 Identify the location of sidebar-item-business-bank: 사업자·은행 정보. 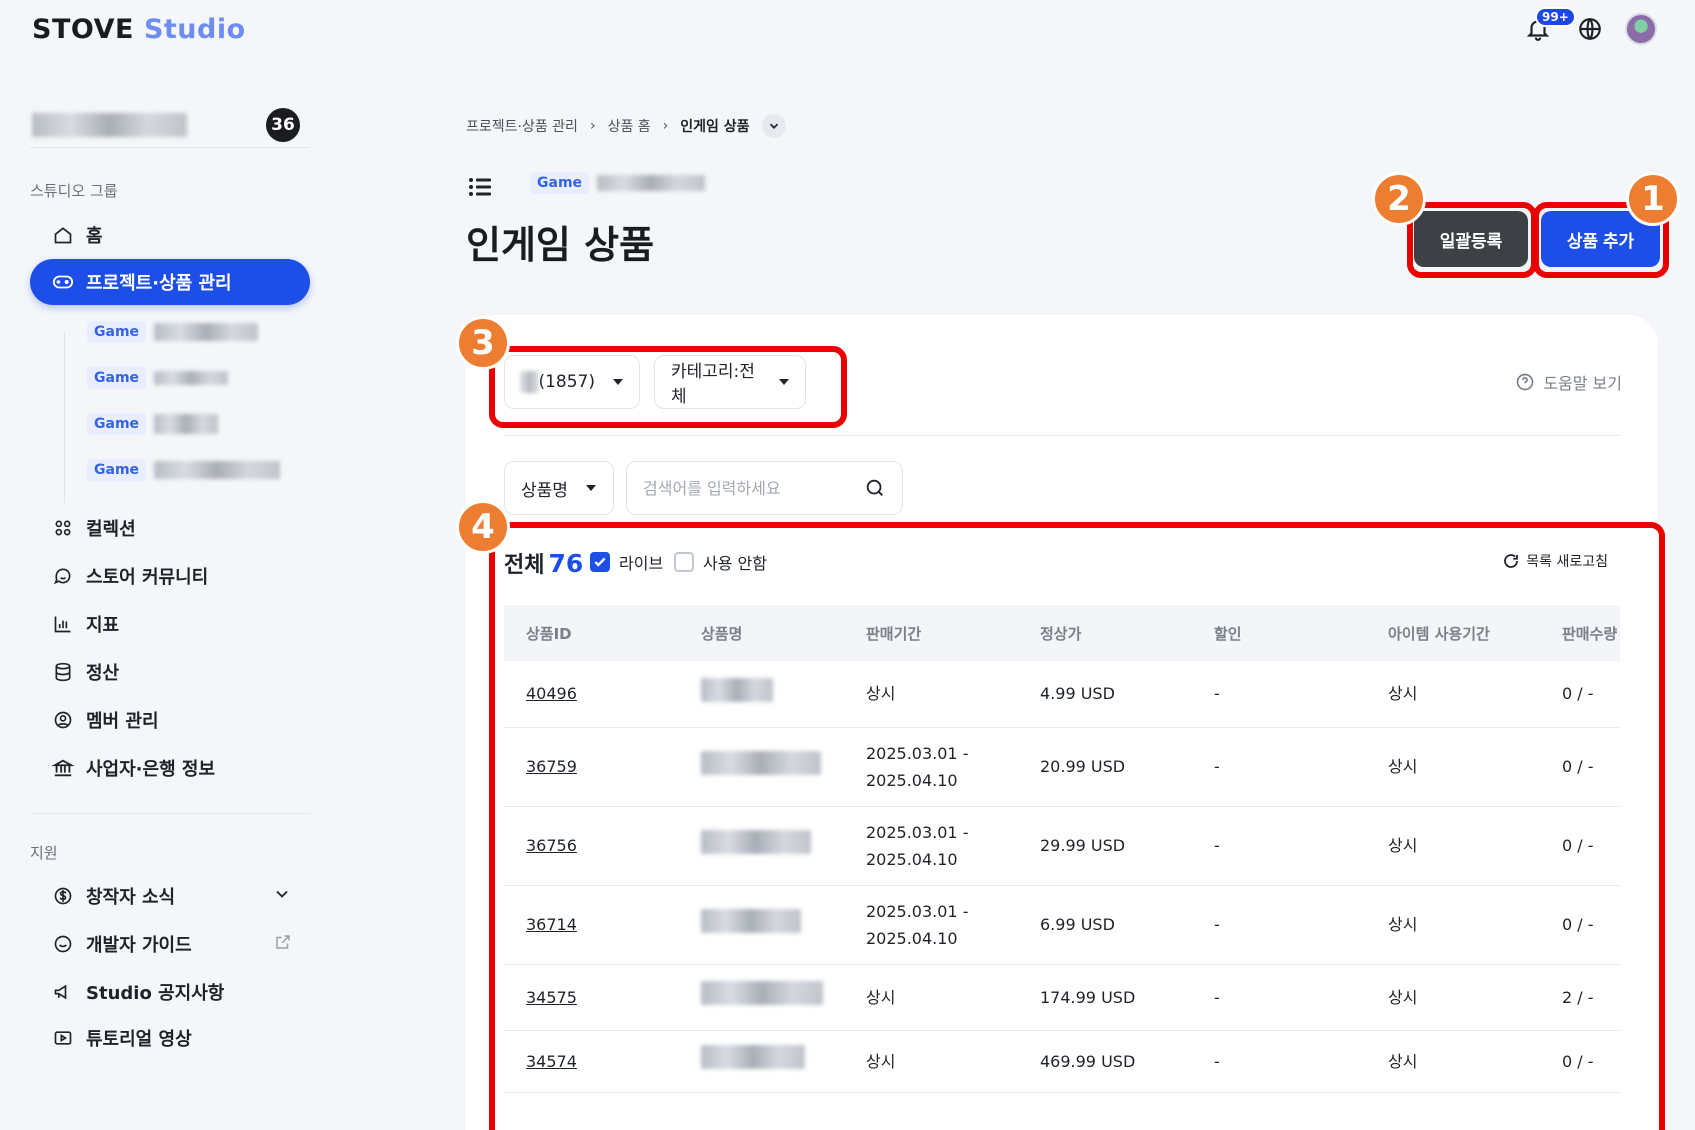
(170, 768).